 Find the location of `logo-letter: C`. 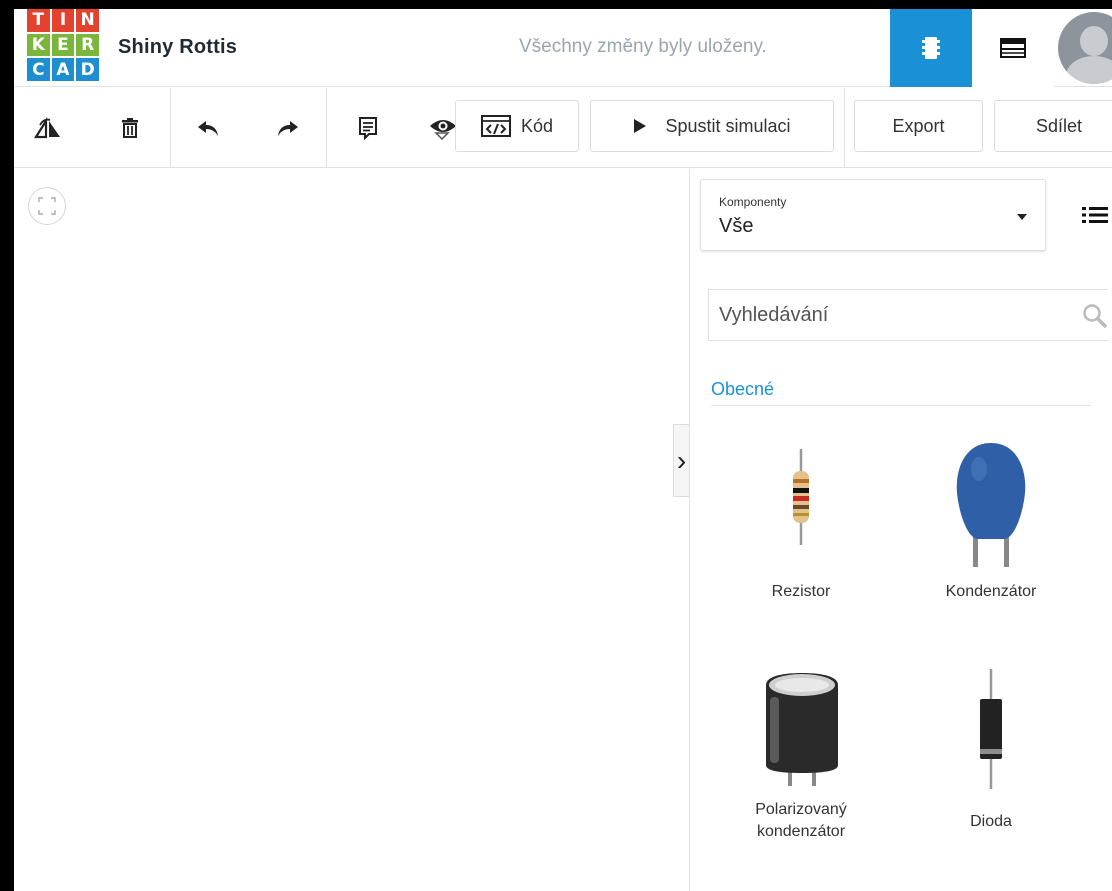

logo-letter: C is located at coordinates (38, 69).